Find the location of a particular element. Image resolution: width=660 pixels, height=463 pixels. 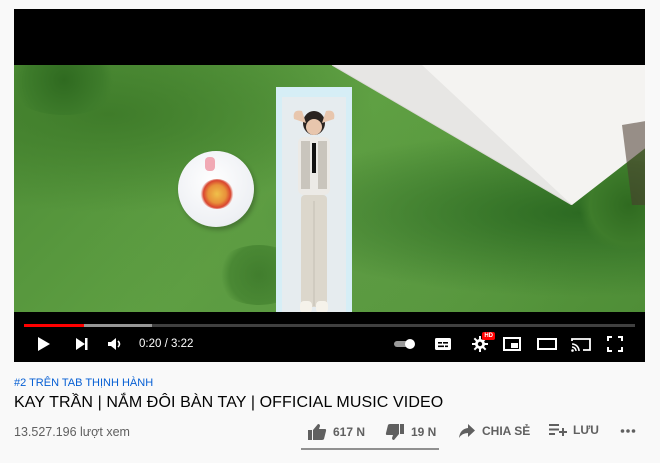

theater-button is located at coordinates (547, 344).